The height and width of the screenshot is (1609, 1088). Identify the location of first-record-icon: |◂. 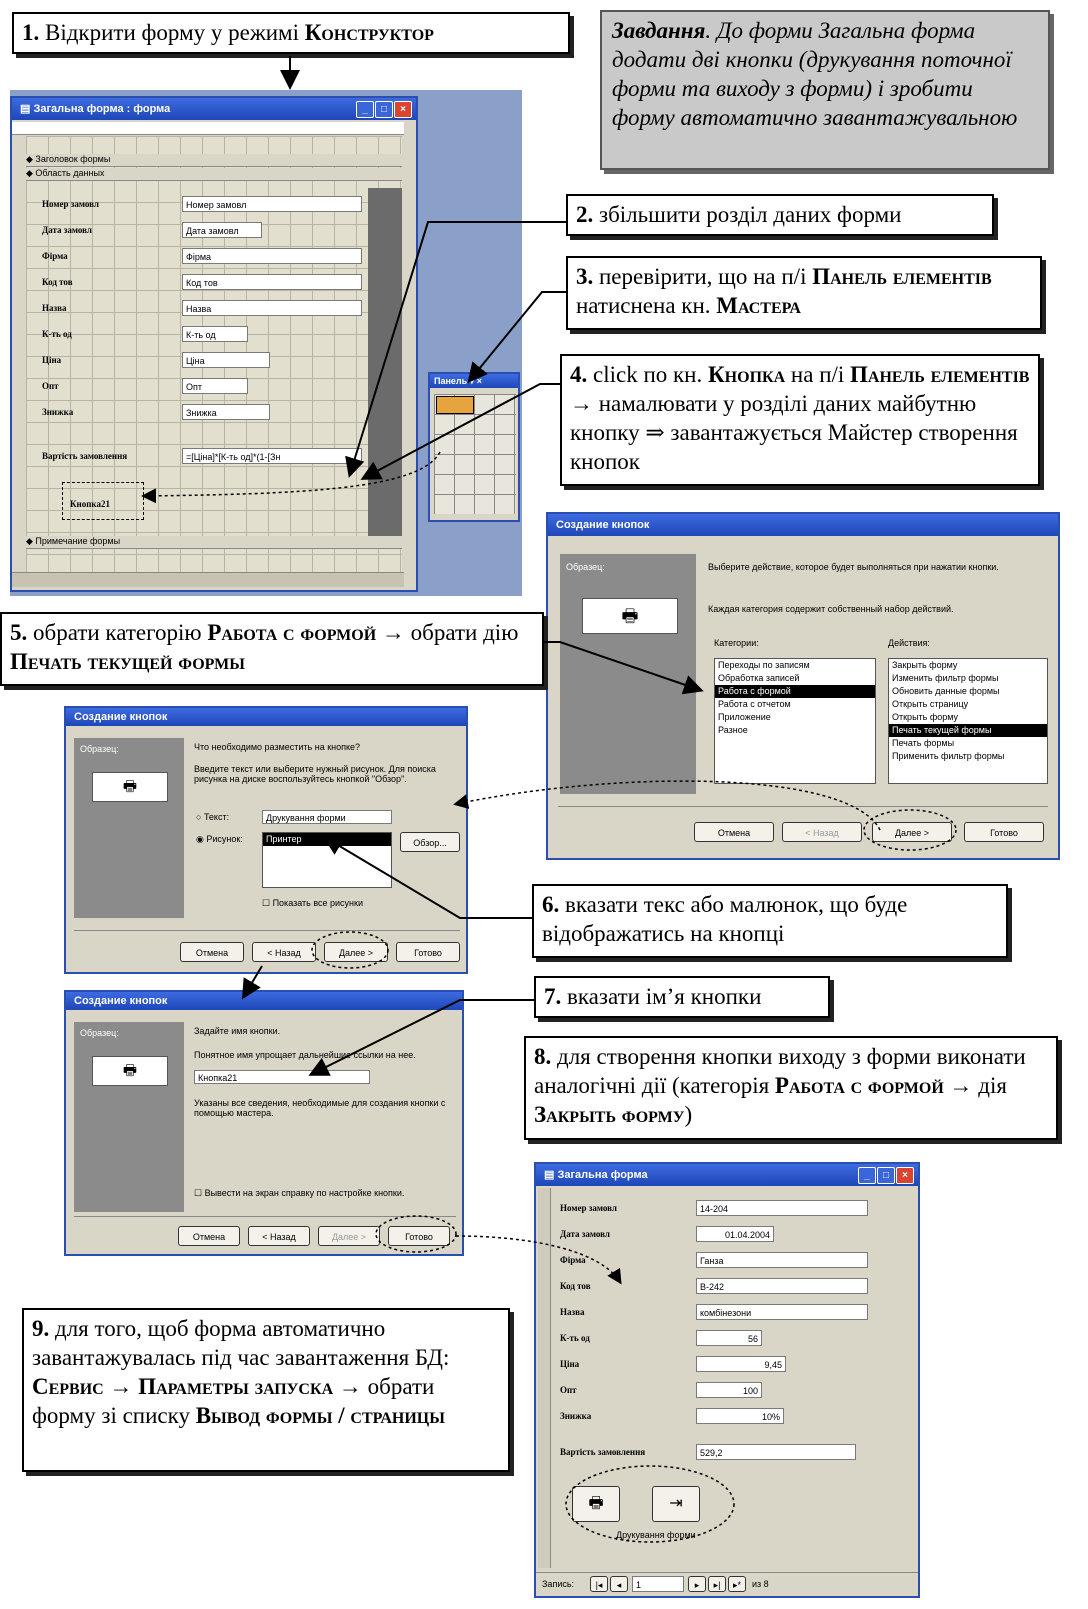
(599, 1584).